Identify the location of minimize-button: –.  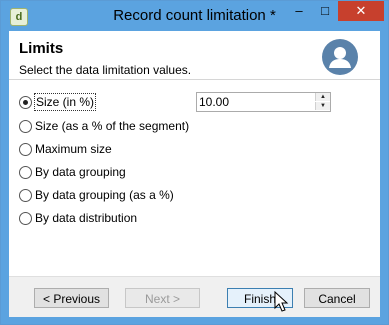
(299, 11).